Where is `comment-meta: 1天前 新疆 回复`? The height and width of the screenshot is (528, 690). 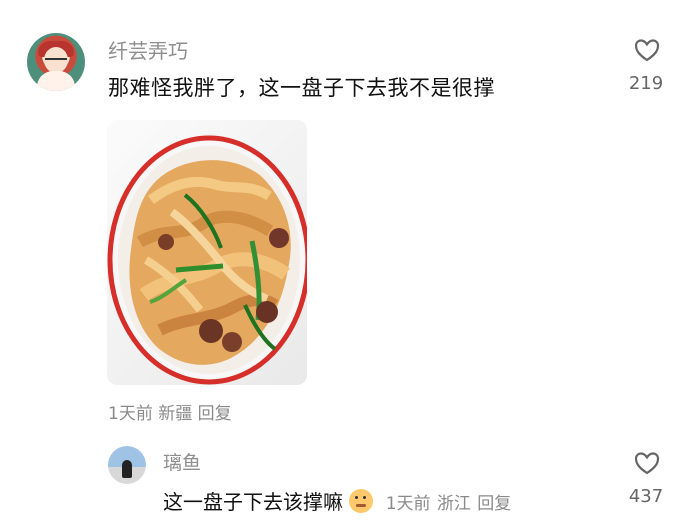 comment-meta: 1天前 新疆 回复 is located at coordinates (170, 411).